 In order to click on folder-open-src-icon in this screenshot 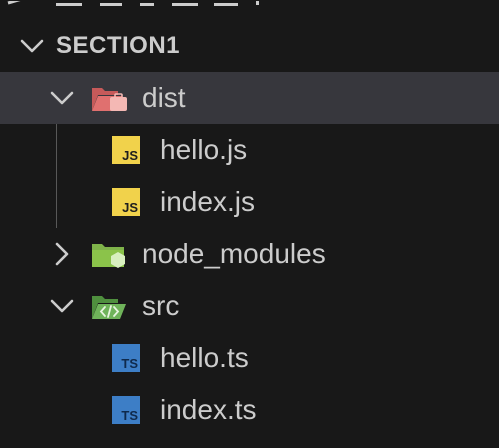, I will do `click(109, 307)`.